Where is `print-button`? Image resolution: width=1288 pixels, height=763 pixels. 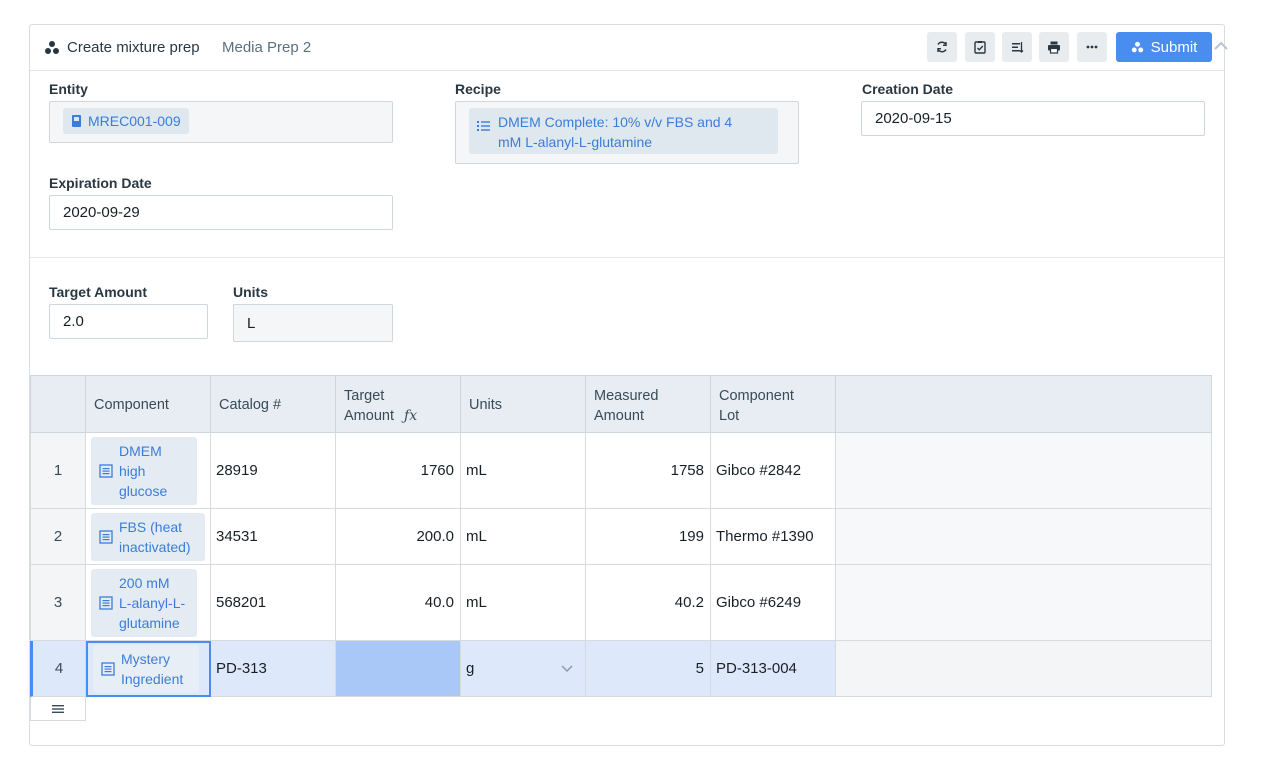 print-button is located at coordinates (1054, 47).